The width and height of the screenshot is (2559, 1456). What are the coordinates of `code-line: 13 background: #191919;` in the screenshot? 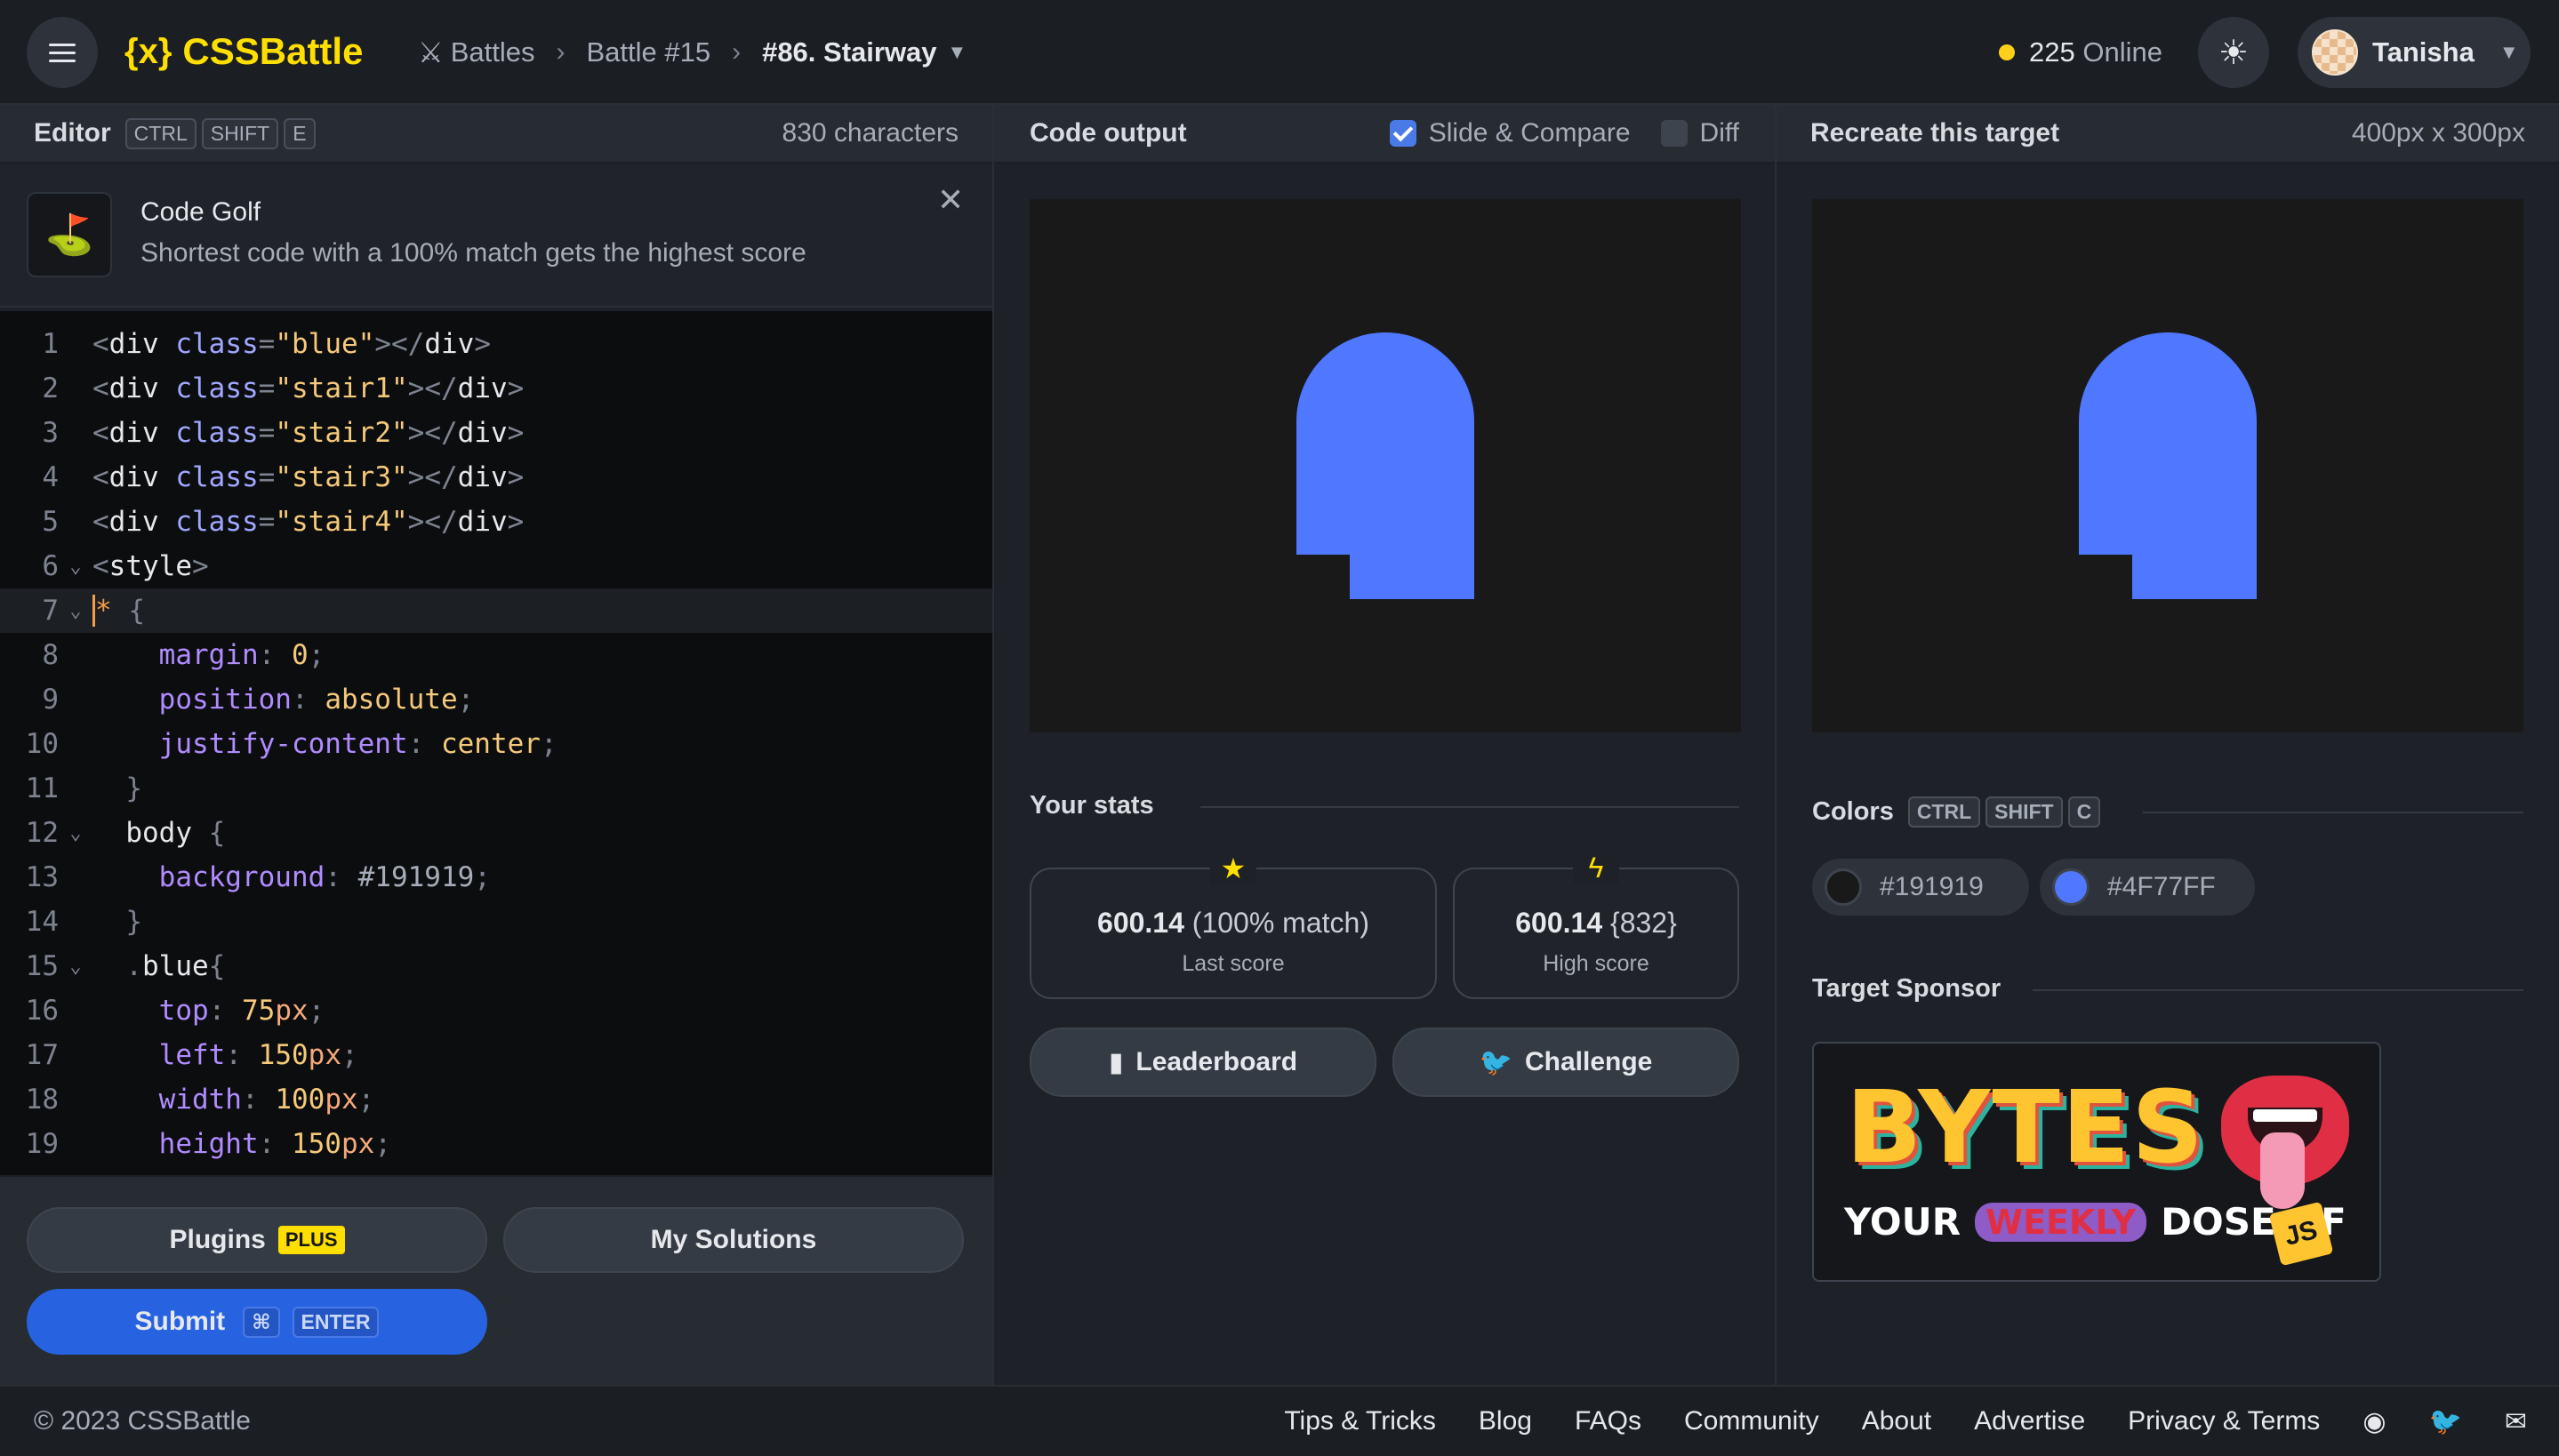 It's located at (258, 877).